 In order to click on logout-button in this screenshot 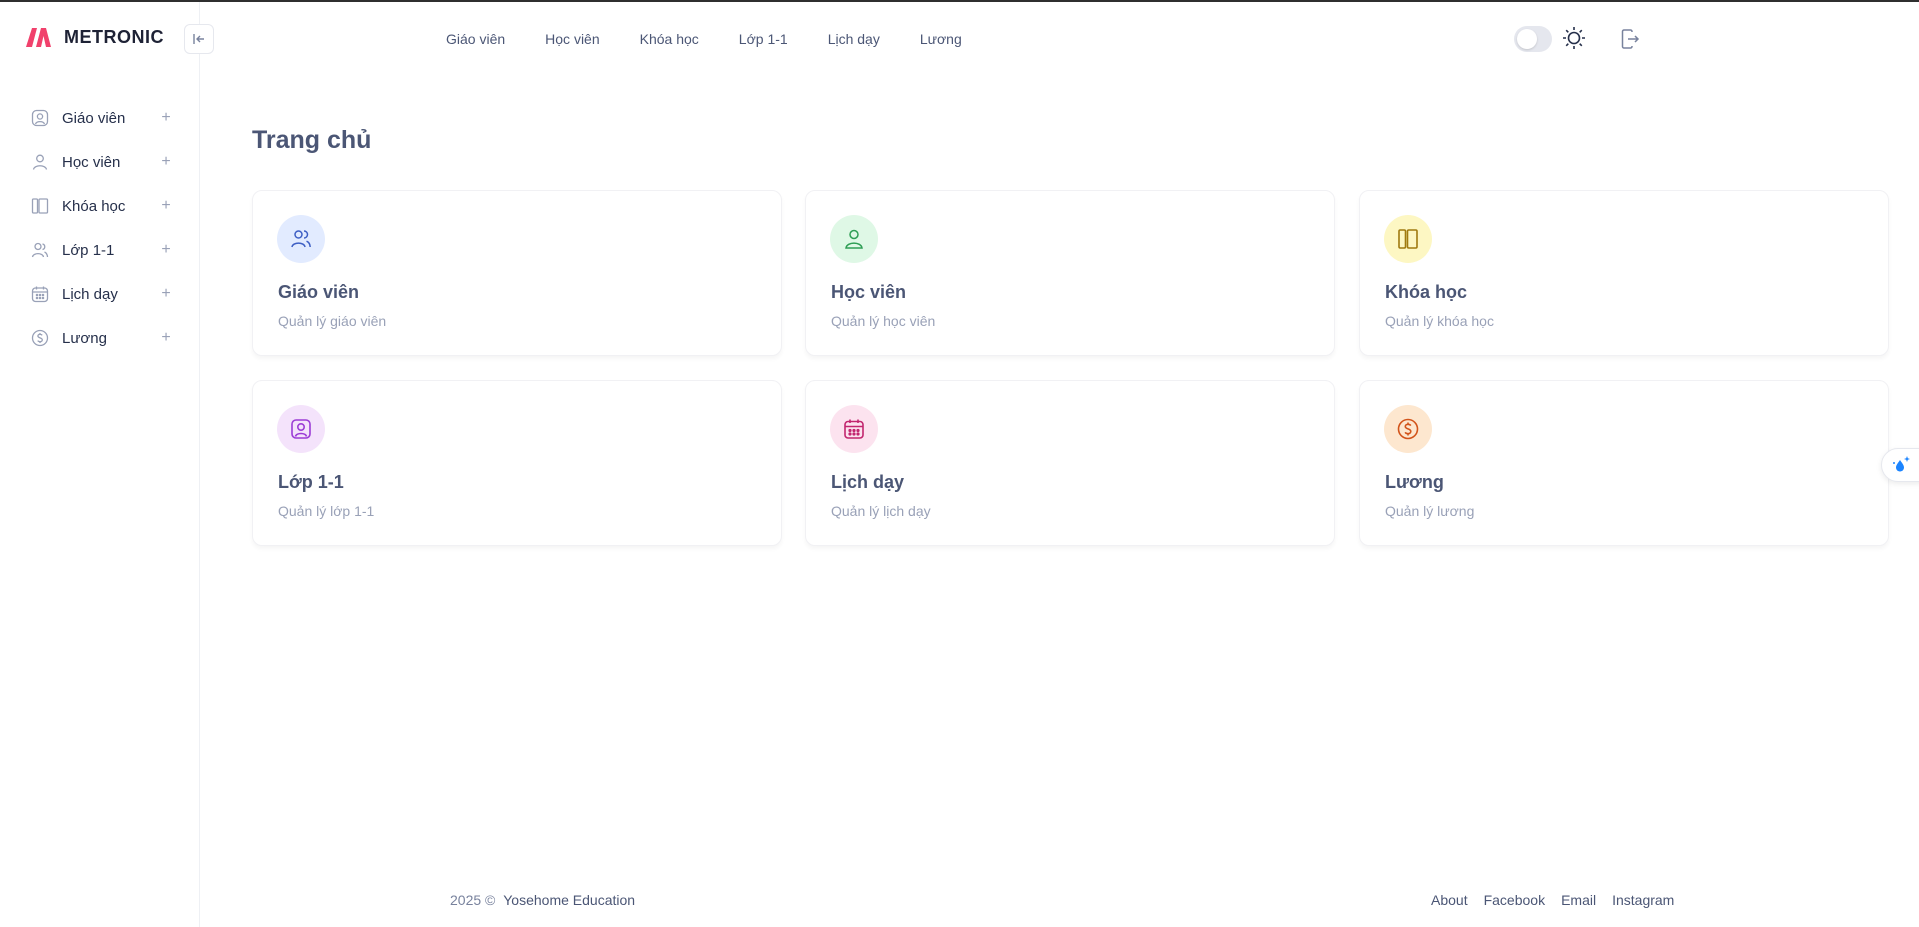, I will do `click(1630, 39)`.